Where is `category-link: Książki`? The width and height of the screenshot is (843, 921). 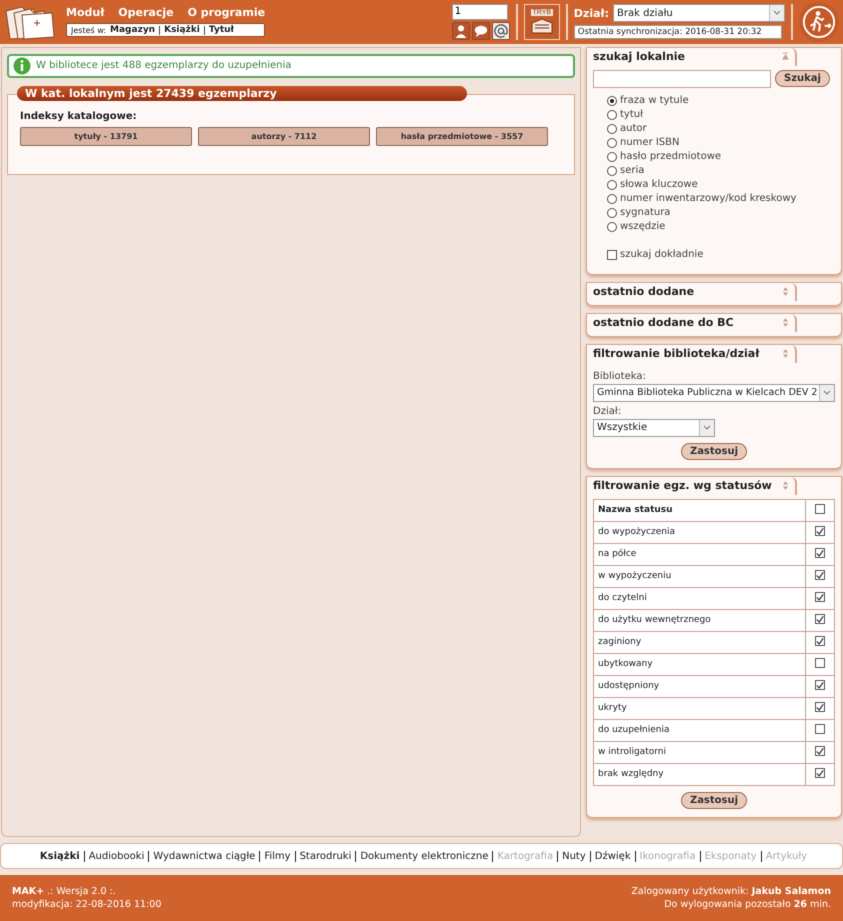 category-link: Książki is located at coordinates (58, 856).